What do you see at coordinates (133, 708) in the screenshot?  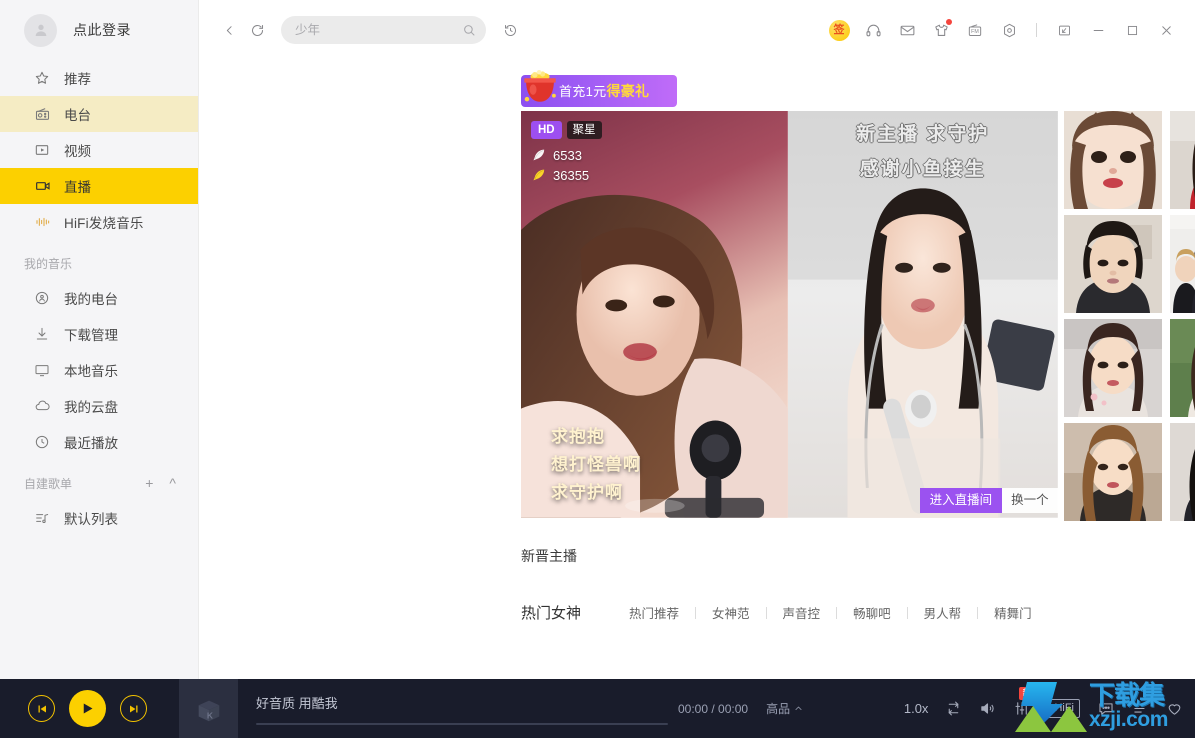 I see `next-track-button` at bounding box center [133, 708].